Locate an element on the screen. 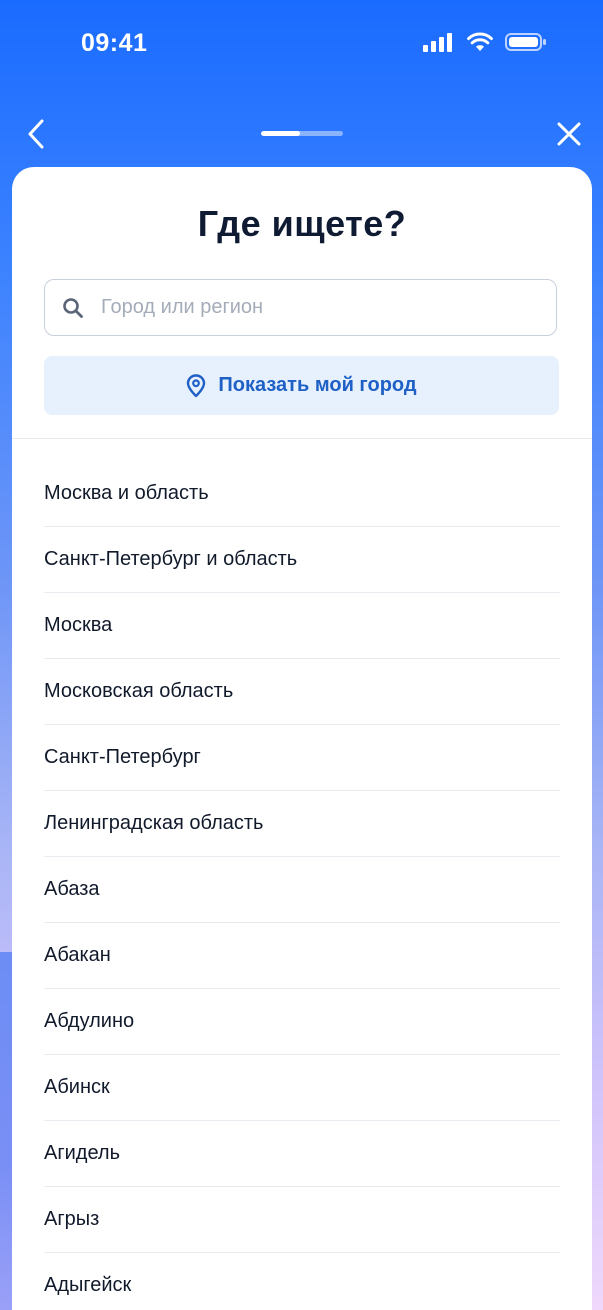 The height and width of the screenshot is (1310, 603). status-icons is located at coordinates (485, 44).